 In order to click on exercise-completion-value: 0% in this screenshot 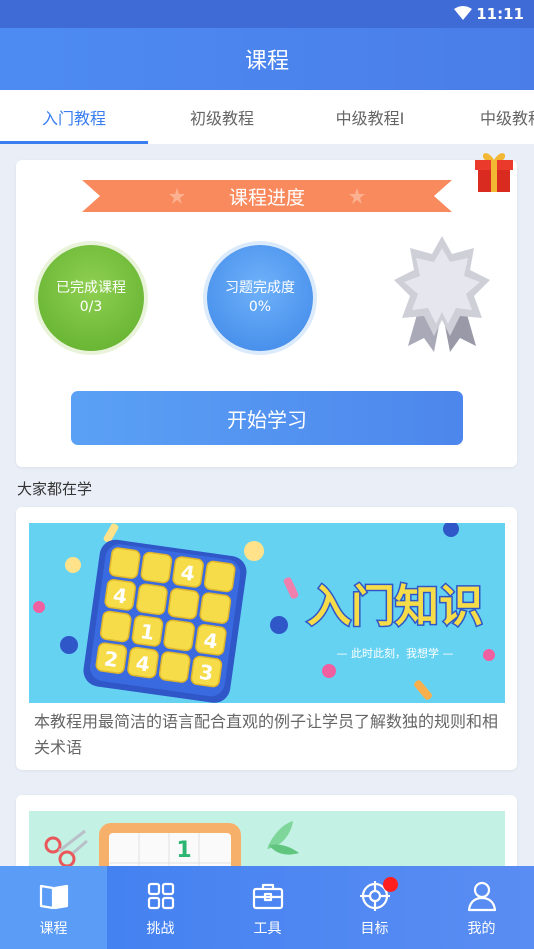, I will do `click(260, 307)`.